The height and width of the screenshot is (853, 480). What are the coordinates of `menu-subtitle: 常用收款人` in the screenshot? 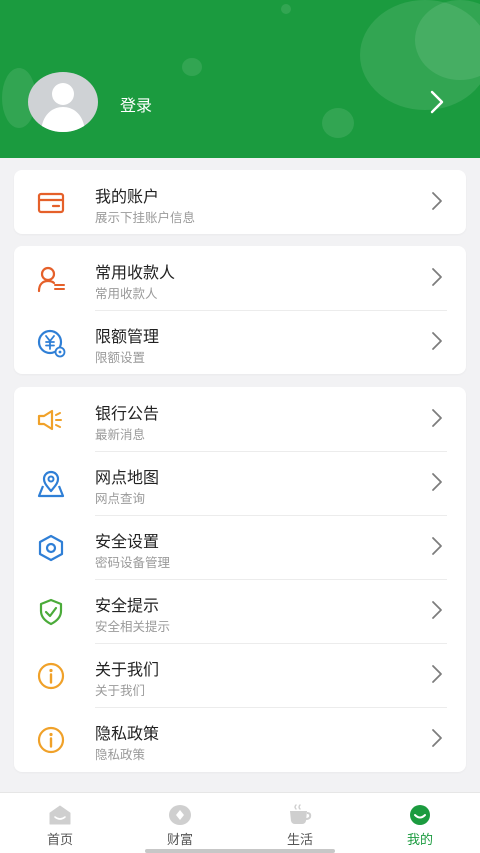 It's located at (126, 293).